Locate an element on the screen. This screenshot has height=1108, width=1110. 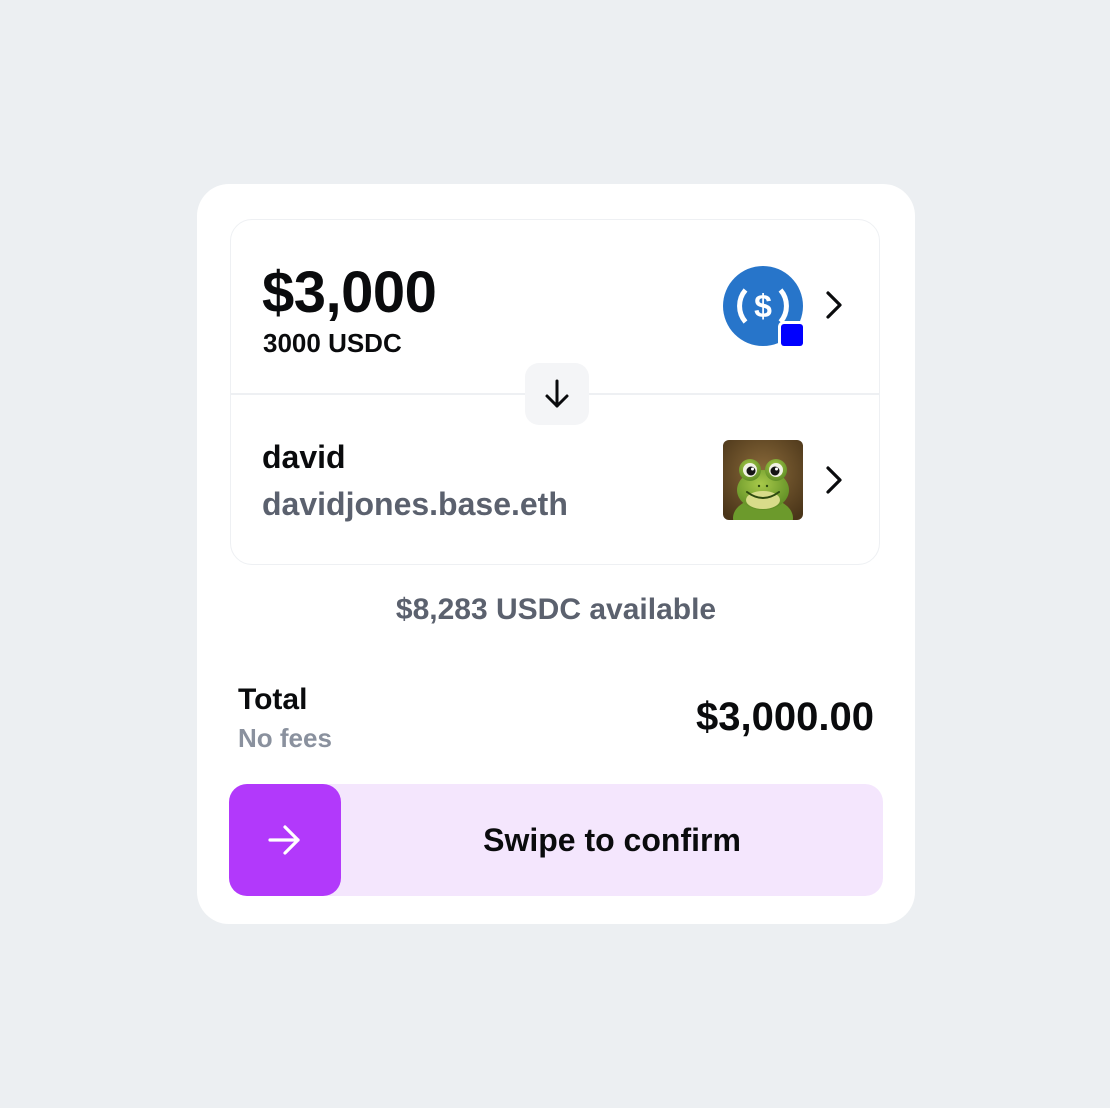
base-network-icon is located at coordinates (792, 335).